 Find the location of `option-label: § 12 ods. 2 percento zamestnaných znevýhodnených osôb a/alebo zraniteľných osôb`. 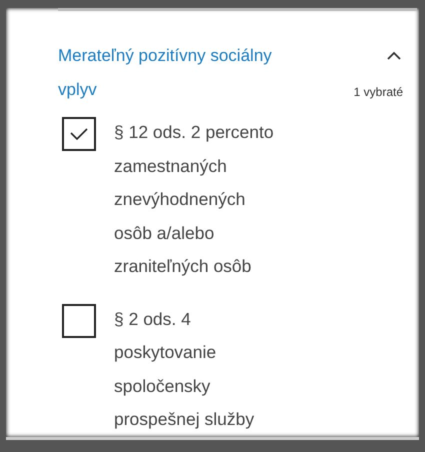

option-label: § 12 ods. 2 percento zamestnaných znevýhodnených osôb a/alebo zraniteľných osôb is located at coordinates (194, 199).